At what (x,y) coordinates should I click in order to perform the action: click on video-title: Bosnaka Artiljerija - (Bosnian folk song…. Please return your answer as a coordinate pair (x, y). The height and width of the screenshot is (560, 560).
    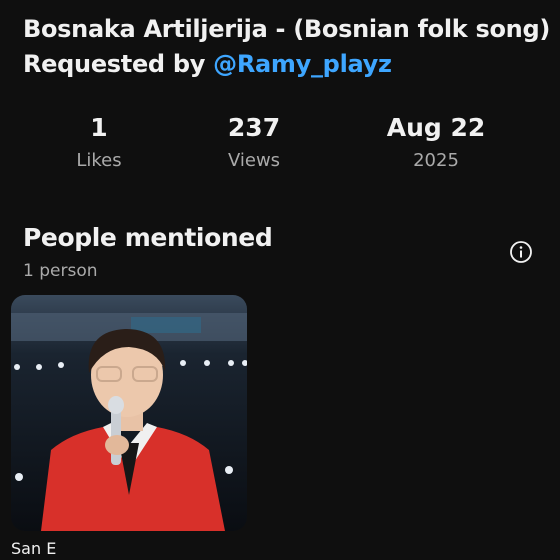
    Looking at the image, I should click on (288, 47).